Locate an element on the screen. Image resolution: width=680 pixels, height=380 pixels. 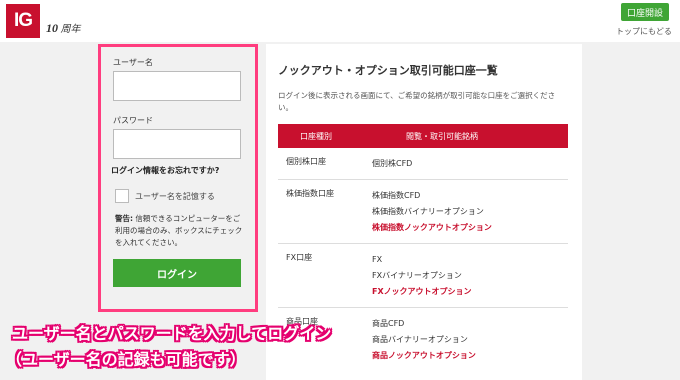
product-list: 個別株CFD is located at coordinates (392, 164).